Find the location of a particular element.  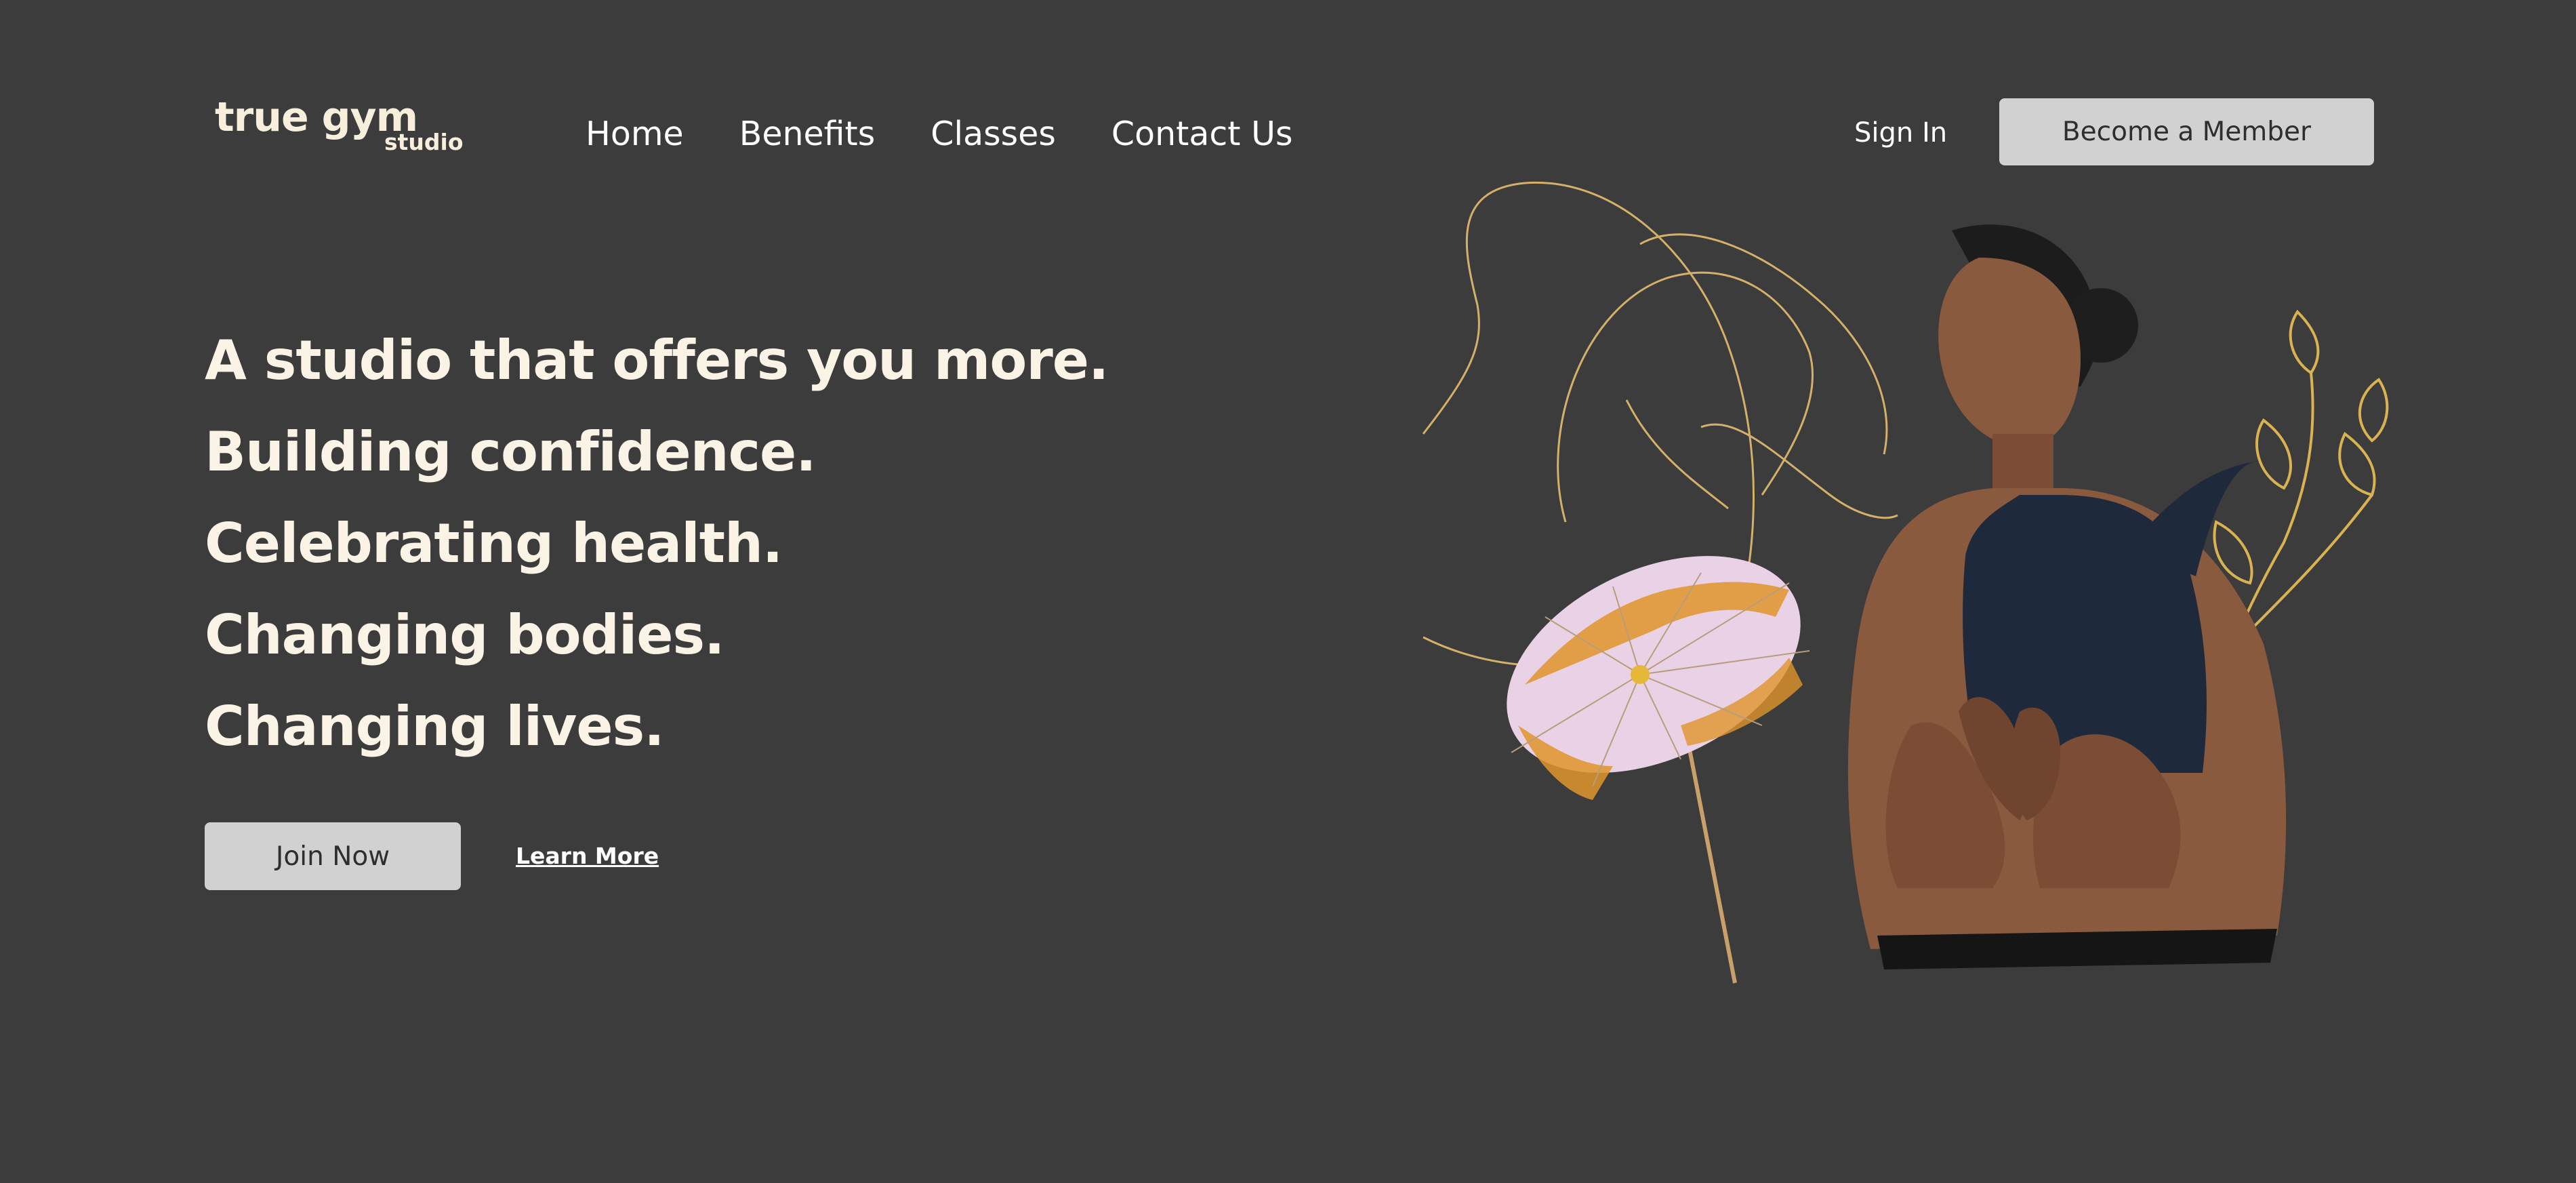

learn-more-link: Learn More is located at coordinates (587, 856).